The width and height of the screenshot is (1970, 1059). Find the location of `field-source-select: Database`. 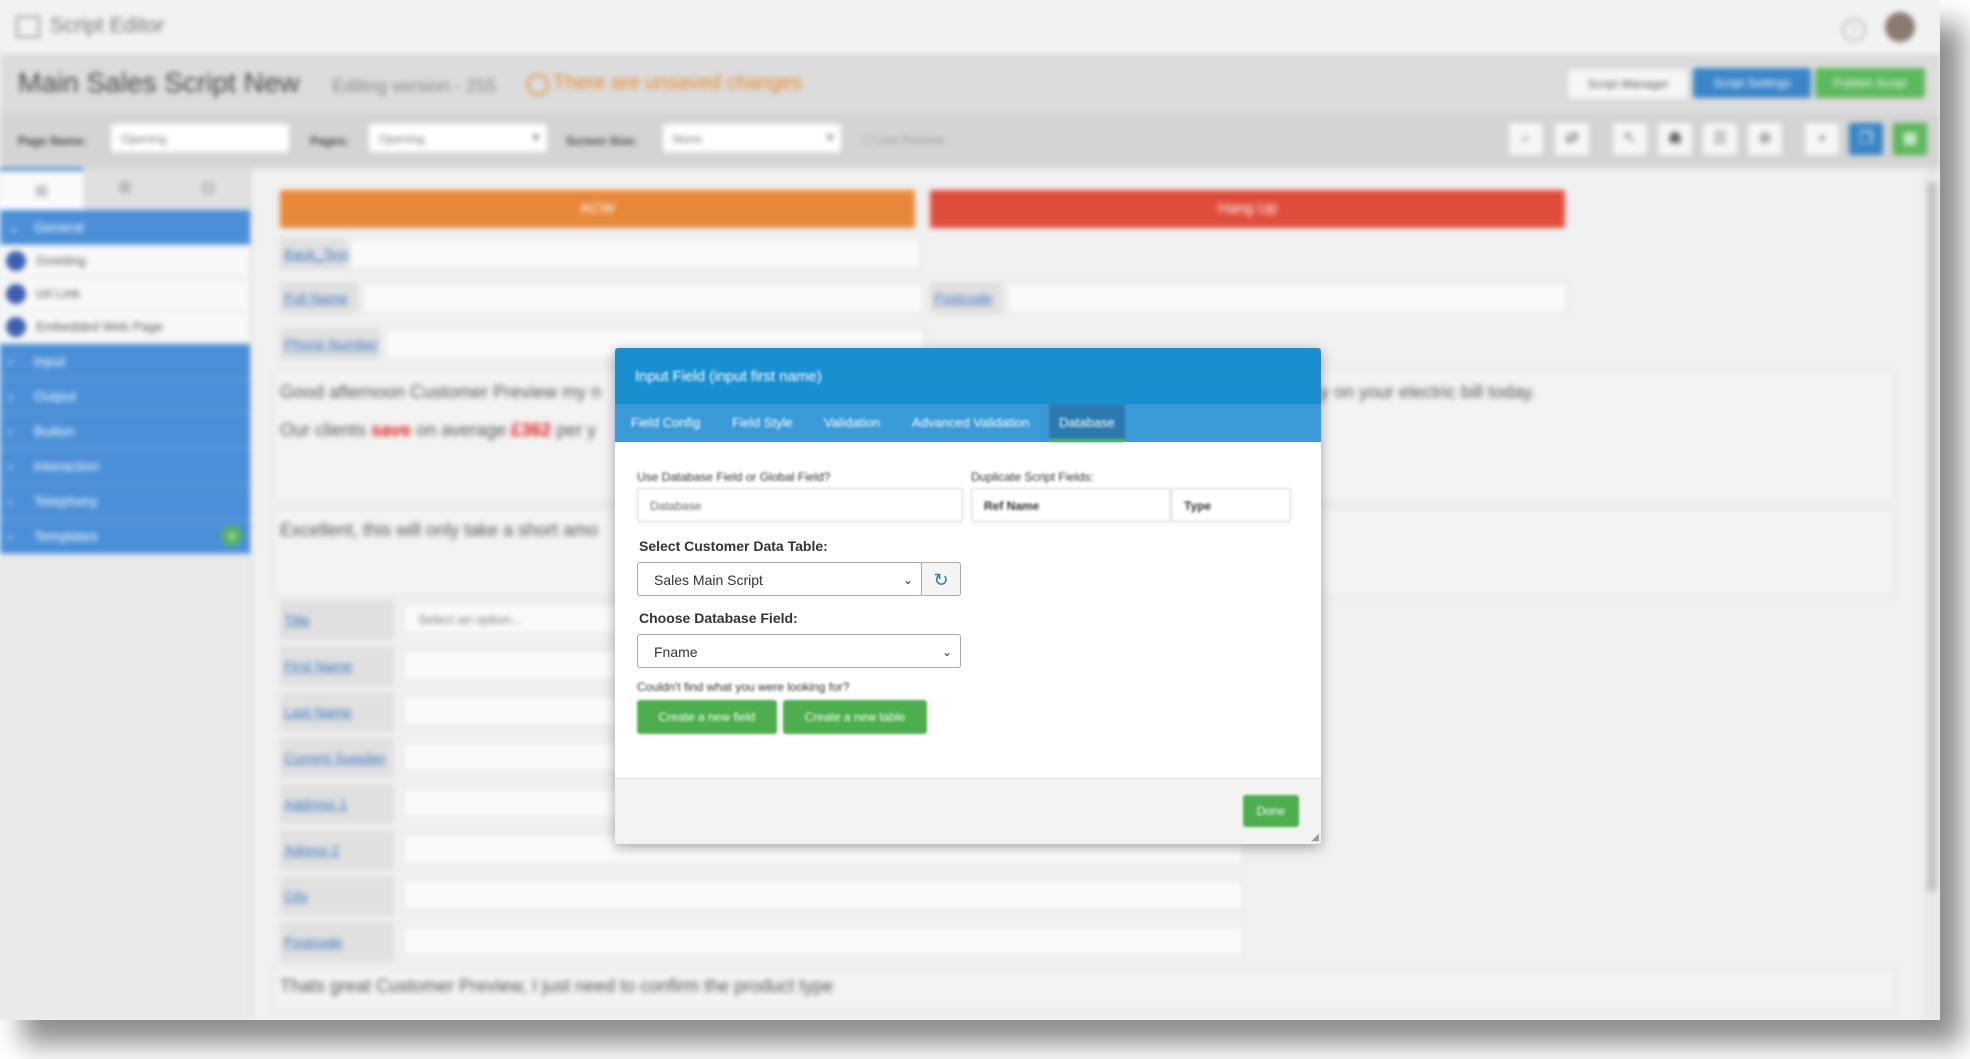

field-source-select: Database is located at coordinates (800, 505).